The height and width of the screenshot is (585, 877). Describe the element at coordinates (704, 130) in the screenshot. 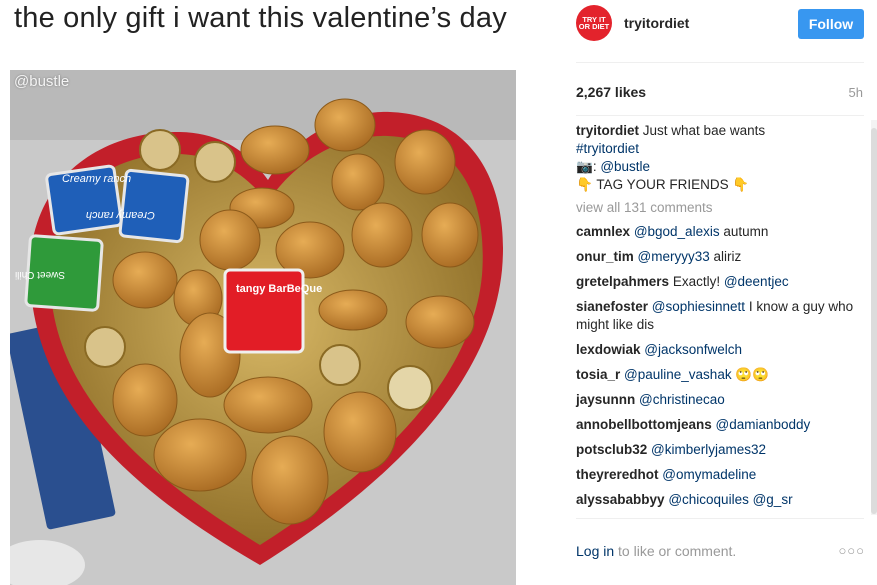

I see `caption-text: Just what bae wants` at that location.